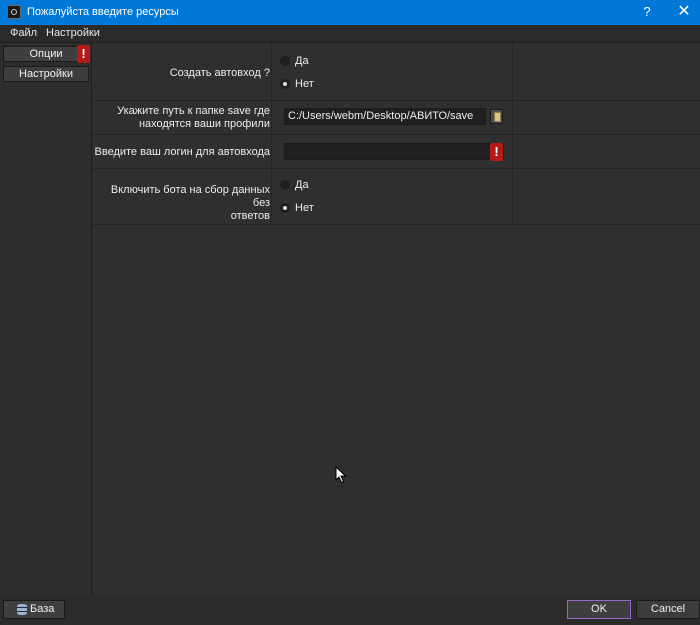  What do you see at coordinates (350, 34) in the screenshot?
I see `menu-bar: Файл Настройки` at bounding box center [350, 34].